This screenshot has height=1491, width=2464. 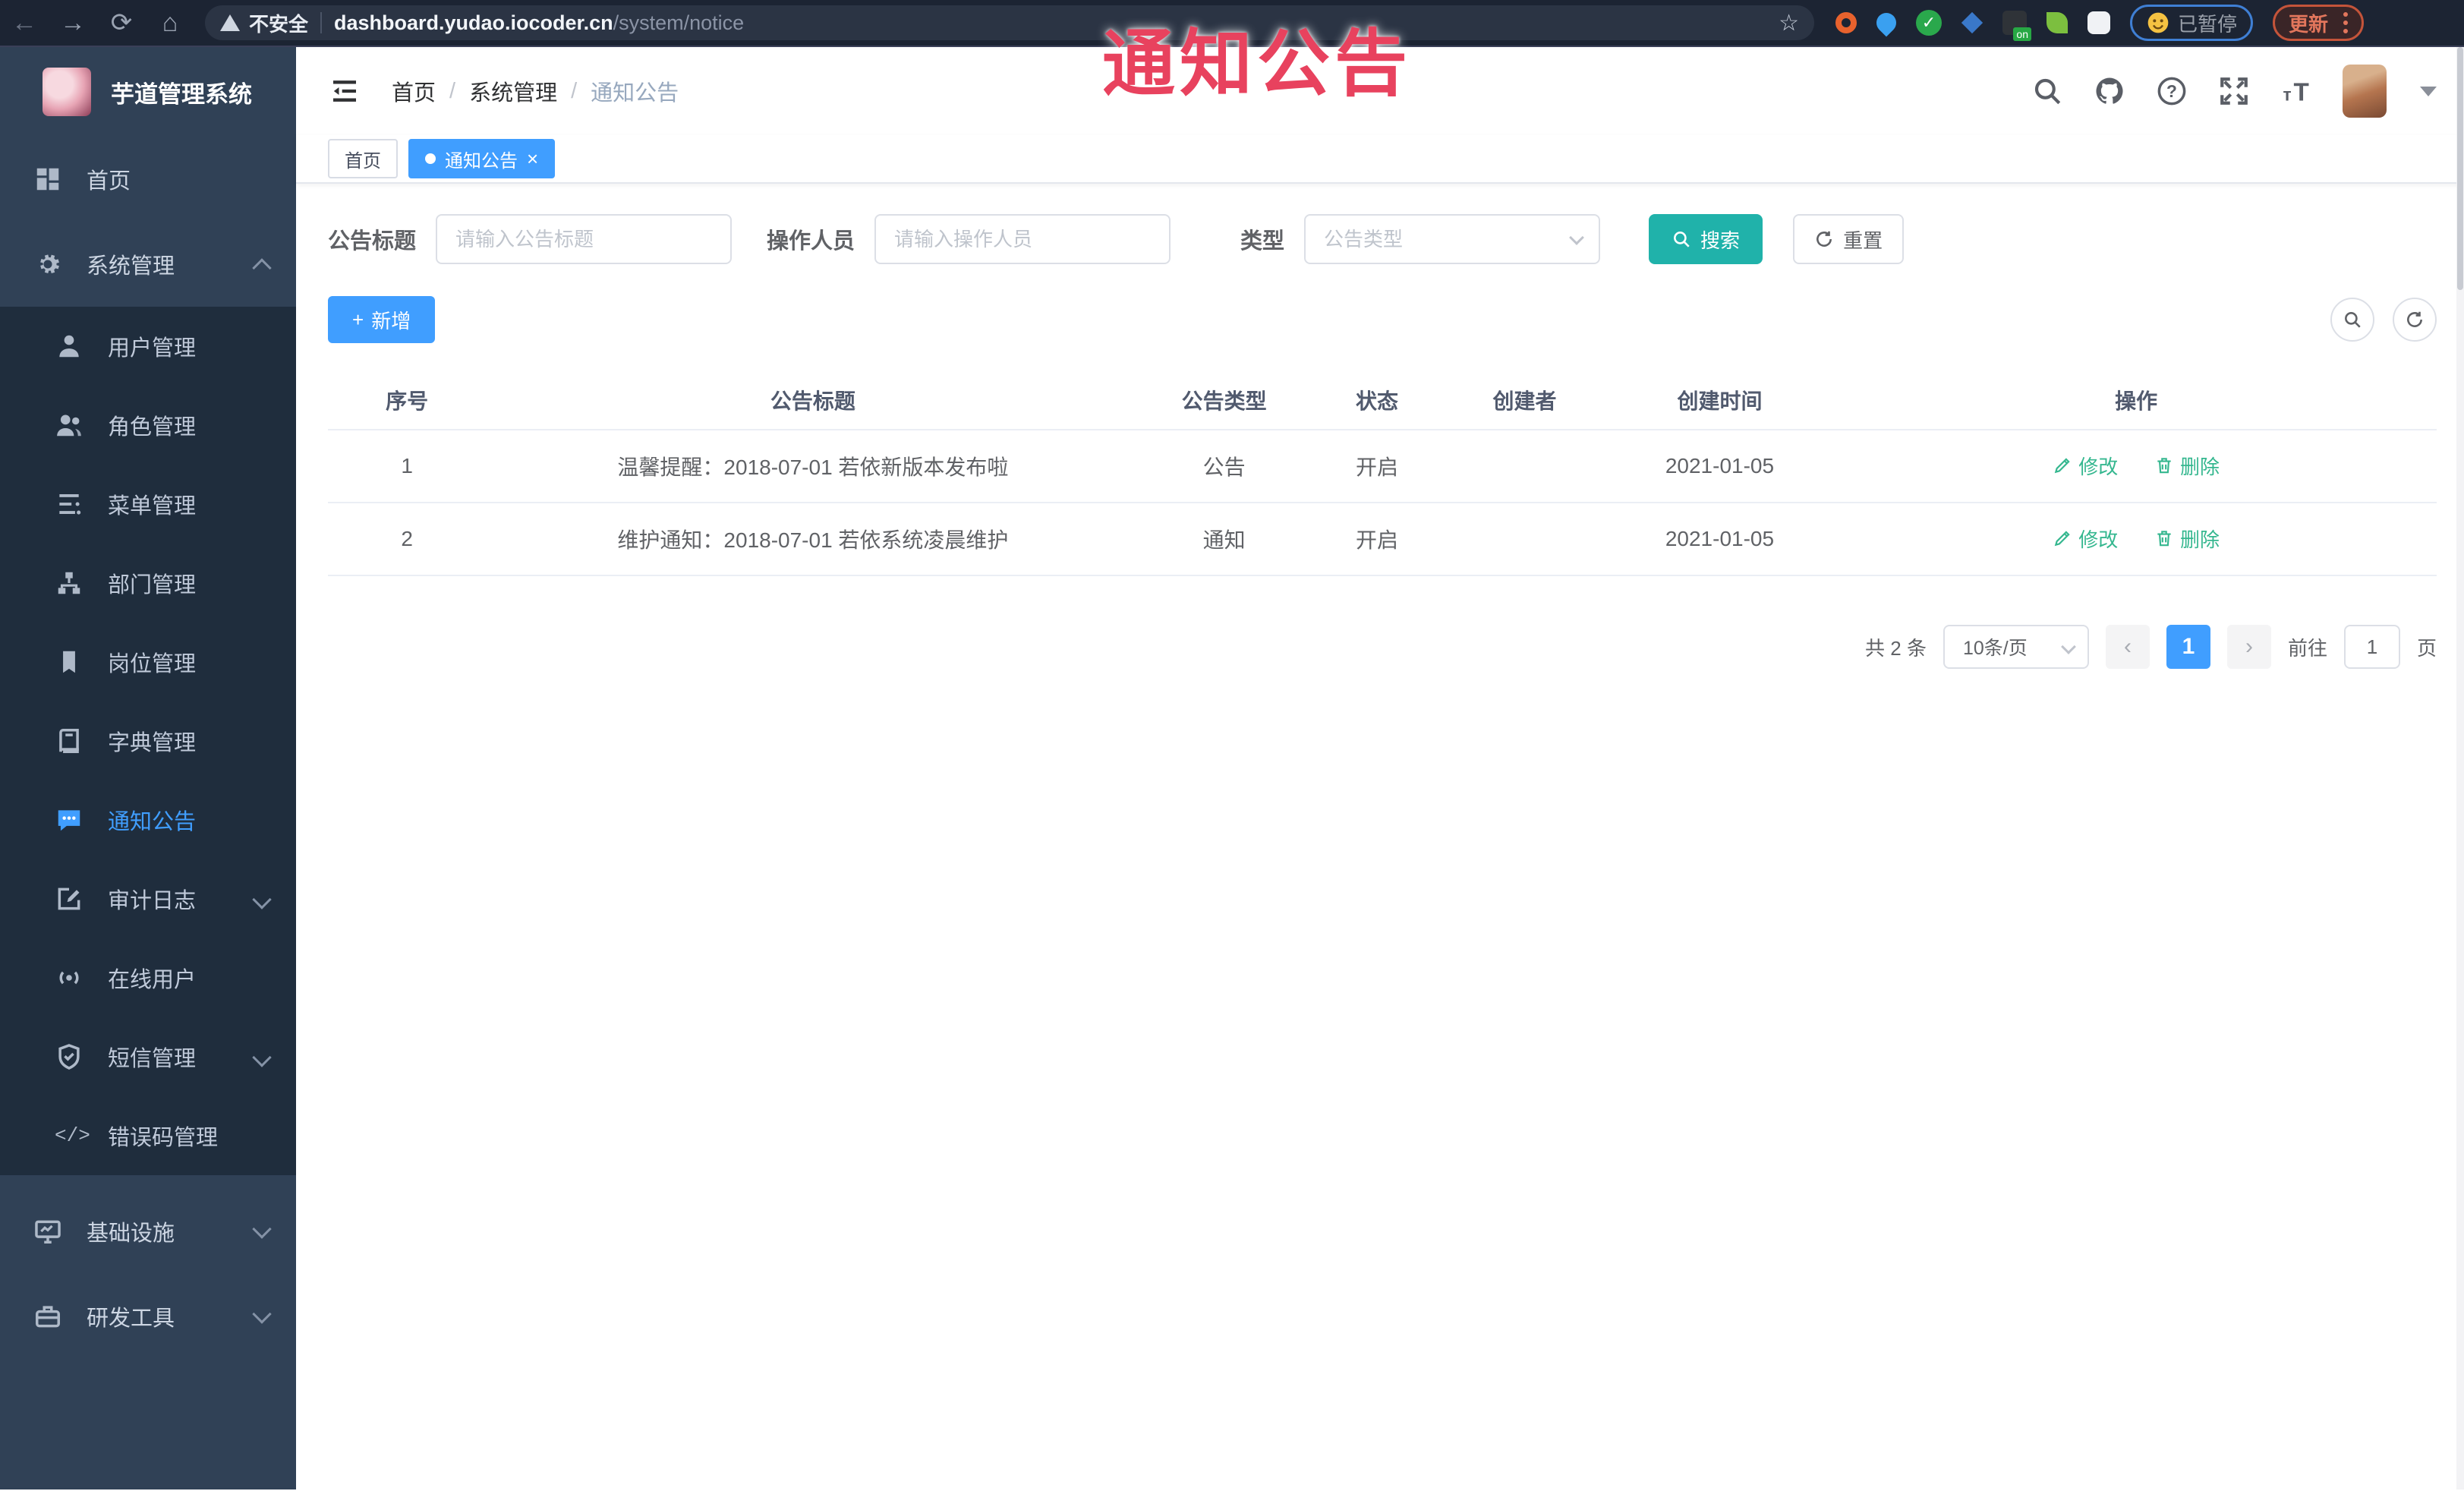 I want to click on extension-on-badge-icon, so click(x=2017, y=26).